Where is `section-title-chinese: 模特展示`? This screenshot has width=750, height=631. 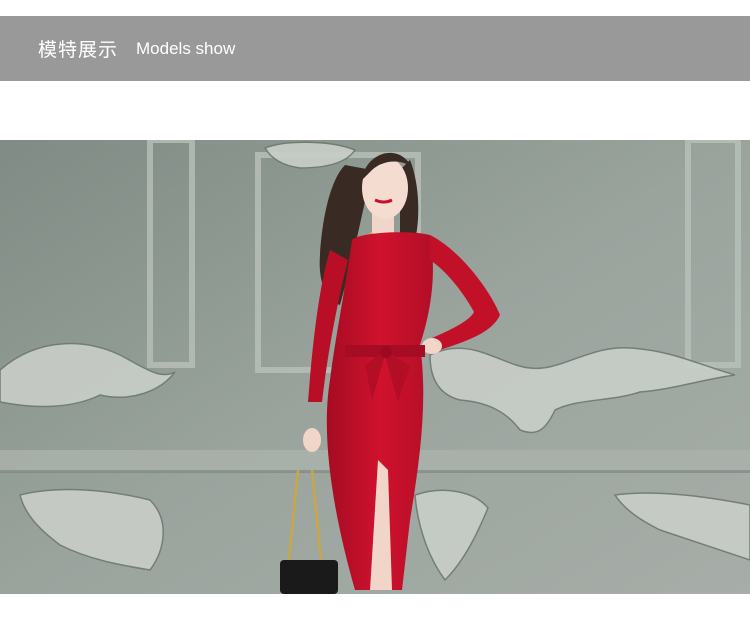
section-title-chinese: 模特展示 is located at coordinates (78, 50).